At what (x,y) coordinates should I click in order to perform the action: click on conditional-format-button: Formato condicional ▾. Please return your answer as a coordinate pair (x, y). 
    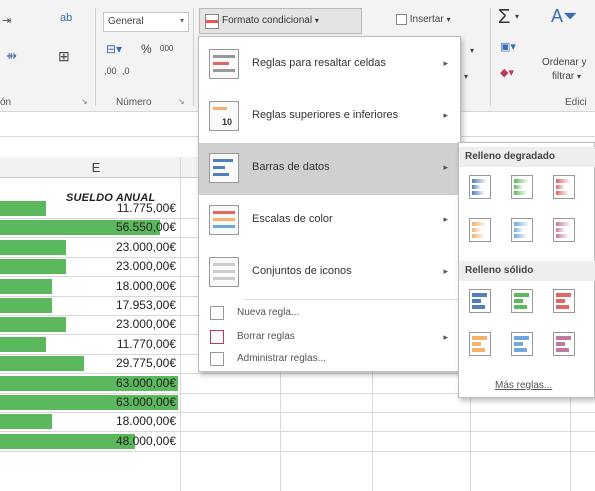
    Looking at the image, I should click on (280, 21).